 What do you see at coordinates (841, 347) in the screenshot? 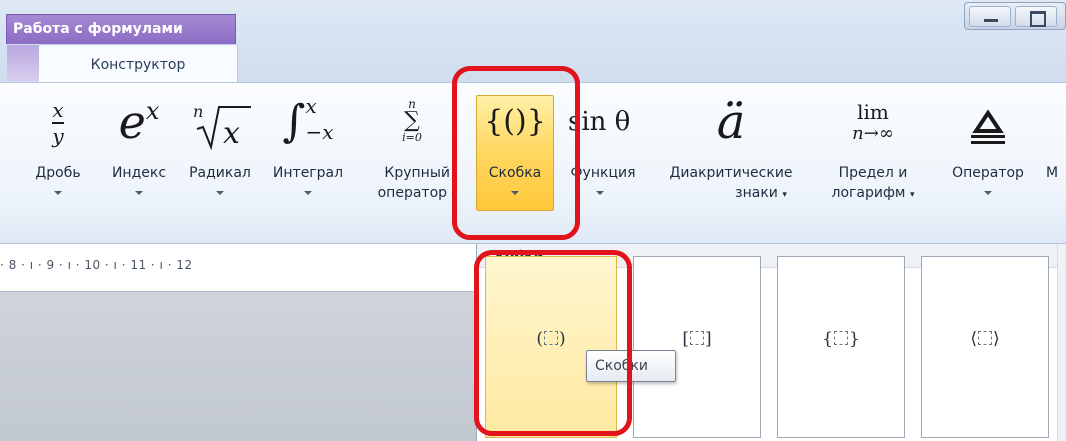
I see `gallery-item-curly-braces: {}` at bounding box center [841, 347].